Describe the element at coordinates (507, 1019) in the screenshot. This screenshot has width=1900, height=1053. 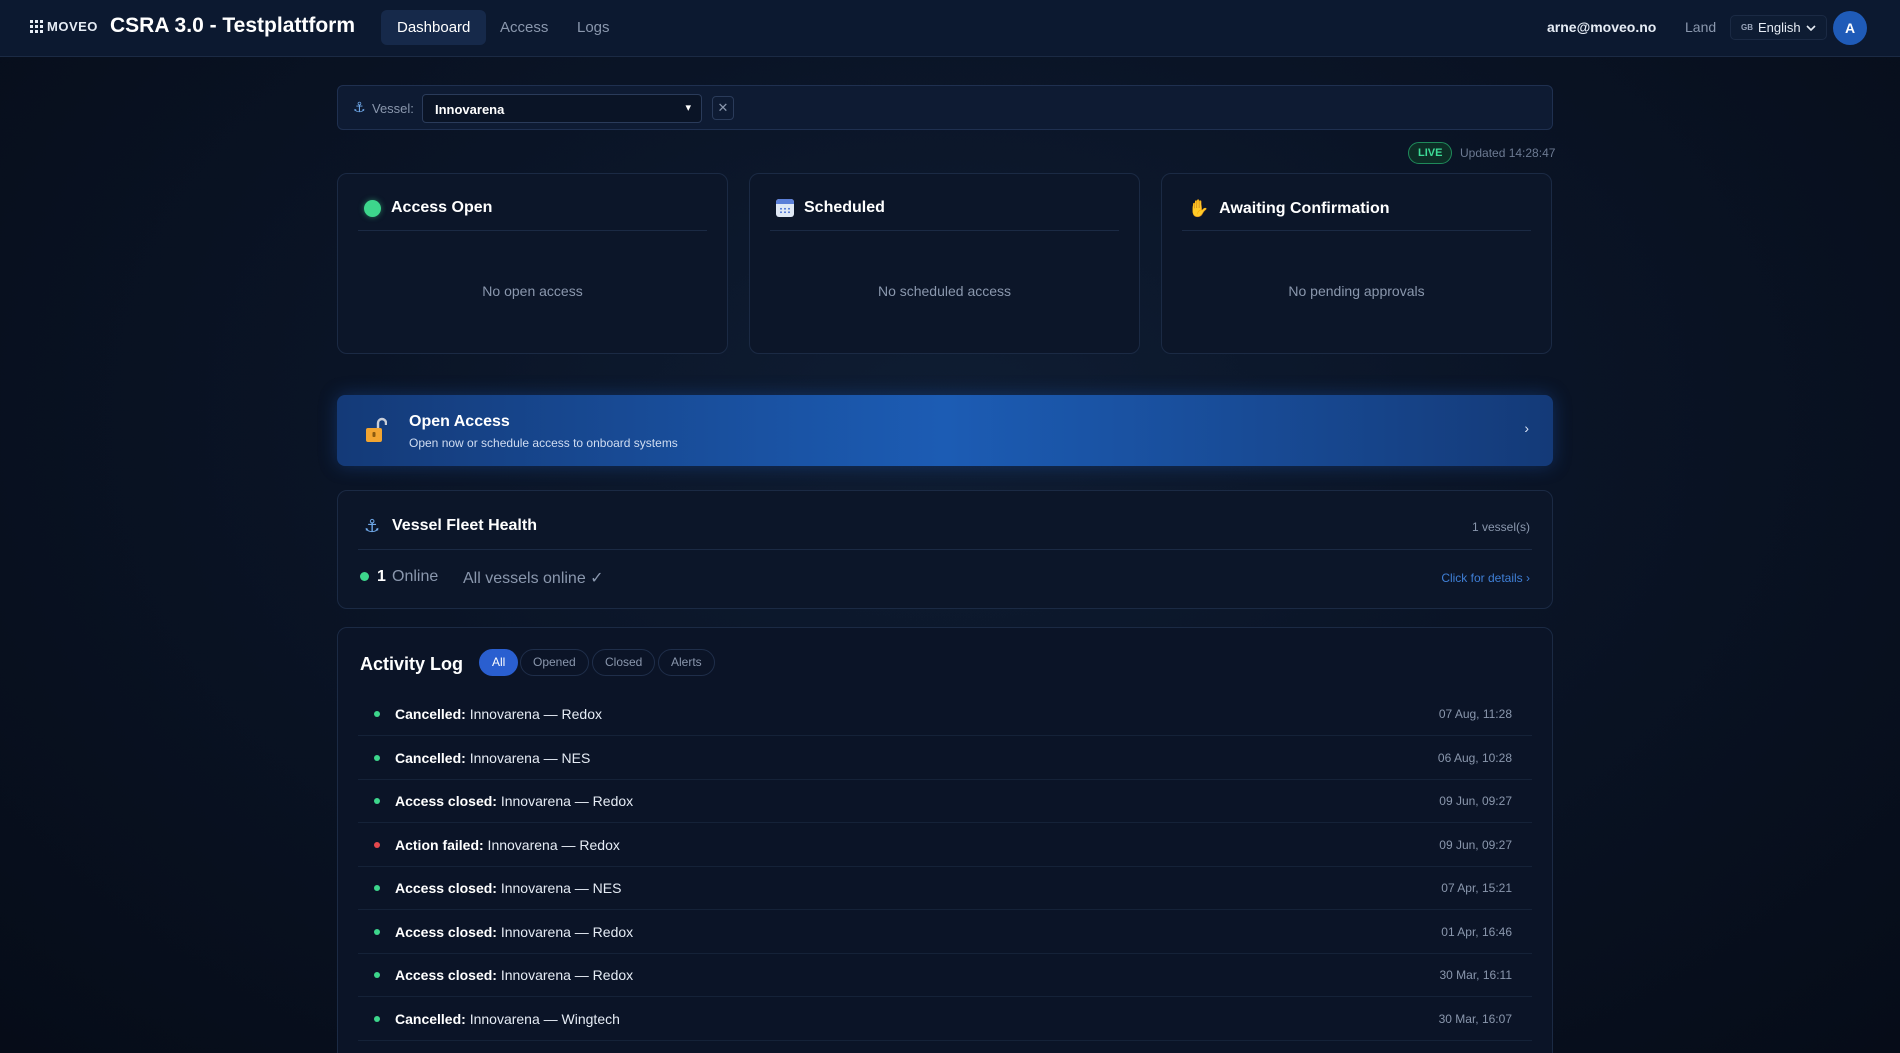
I see `log-text: Cancelled: Innovarena — Wingtech` at that location.